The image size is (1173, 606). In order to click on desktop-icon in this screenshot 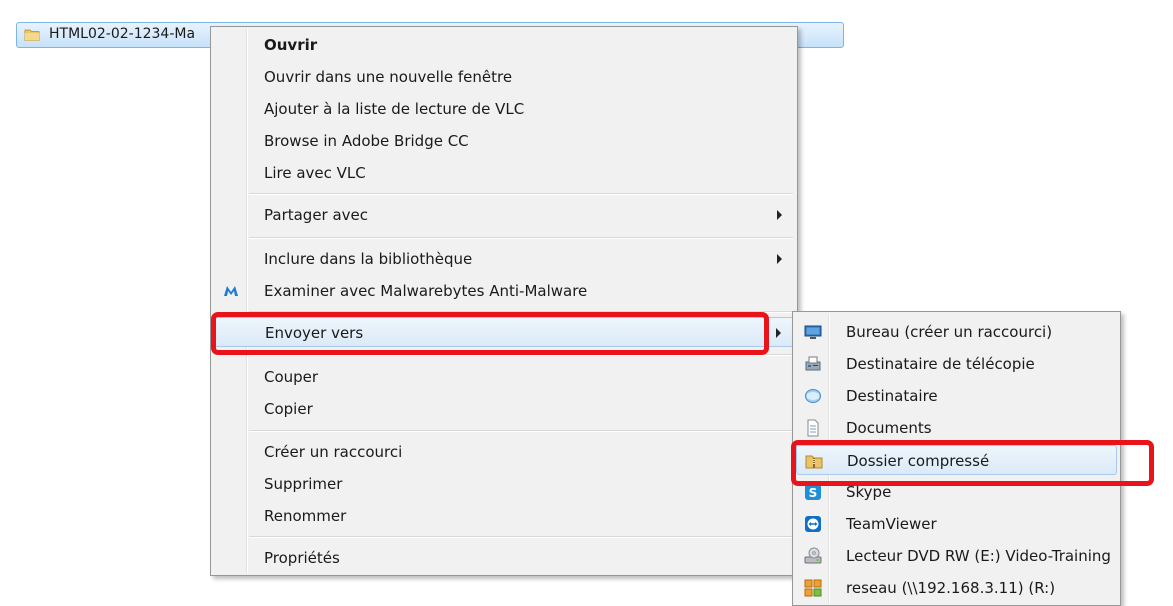, I will do `click(813, 332)`.